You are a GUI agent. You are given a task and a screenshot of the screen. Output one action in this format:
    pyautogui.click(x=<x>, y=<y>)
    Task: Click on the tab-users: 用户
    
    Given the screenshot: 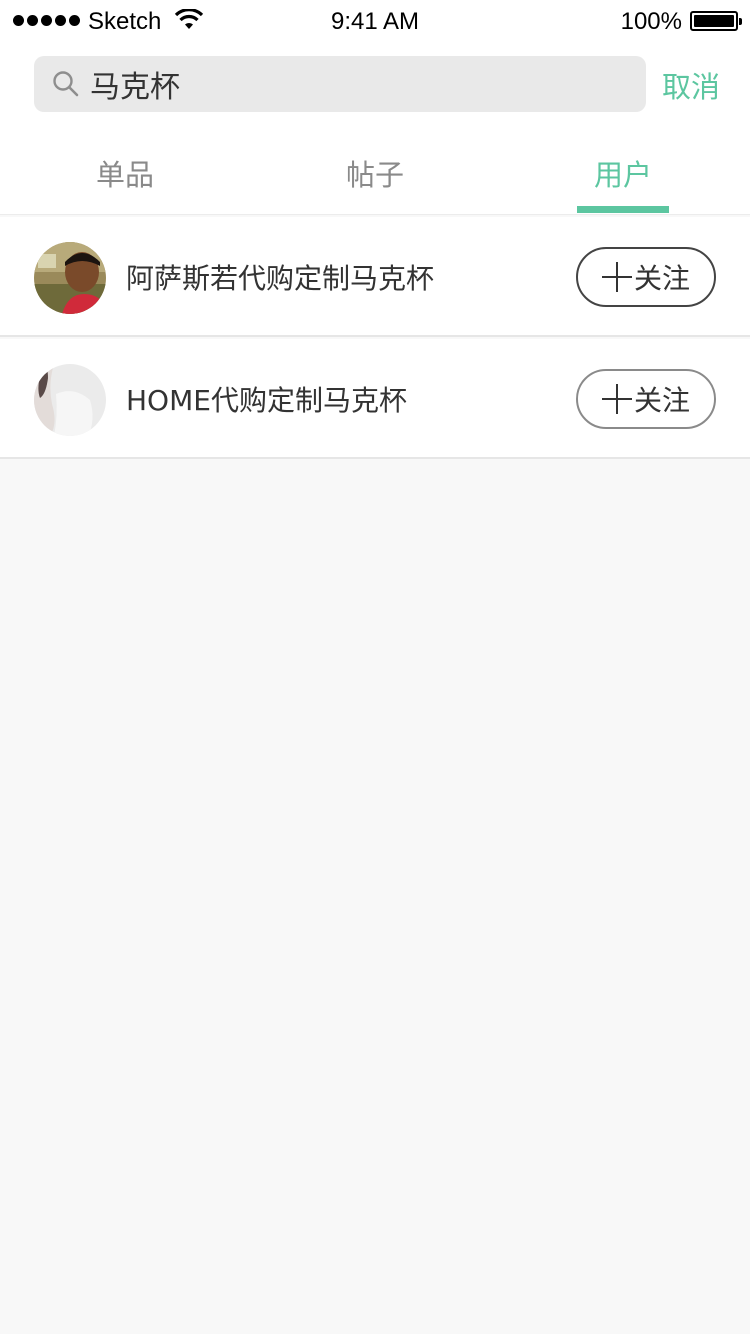 What is the action you would take?
    pyautogui.click(x=623, y=183)
    